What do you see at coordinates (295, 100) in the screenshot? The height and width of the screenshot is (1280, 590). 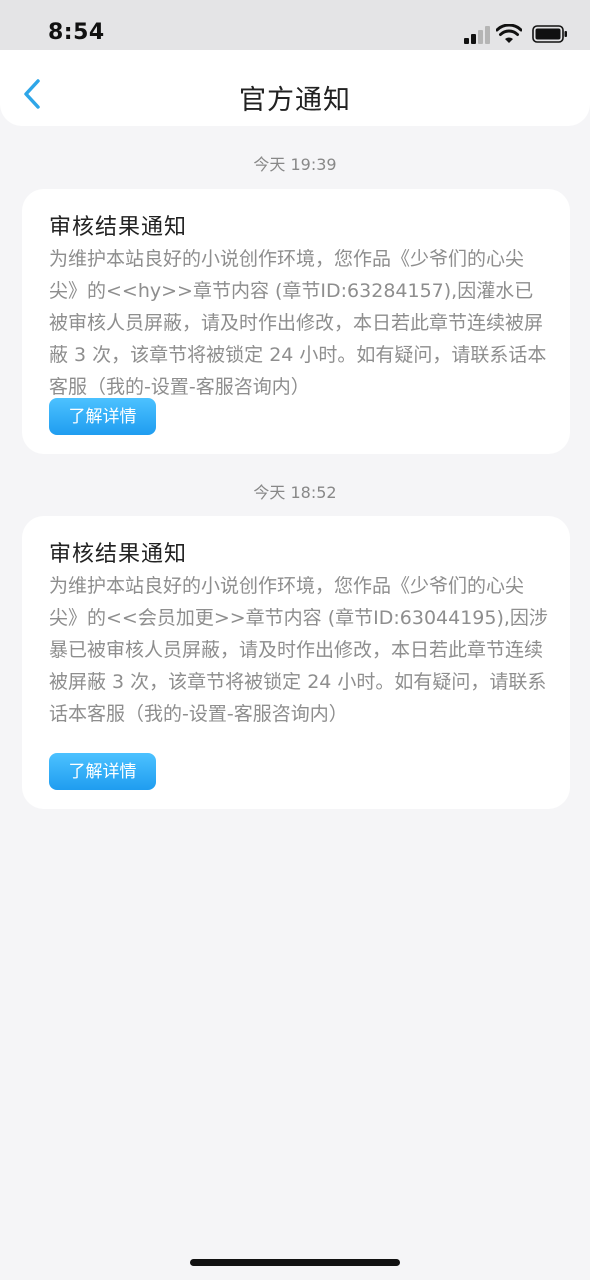 I see `page-title: 官方通知` at bounding box center [295, 100].